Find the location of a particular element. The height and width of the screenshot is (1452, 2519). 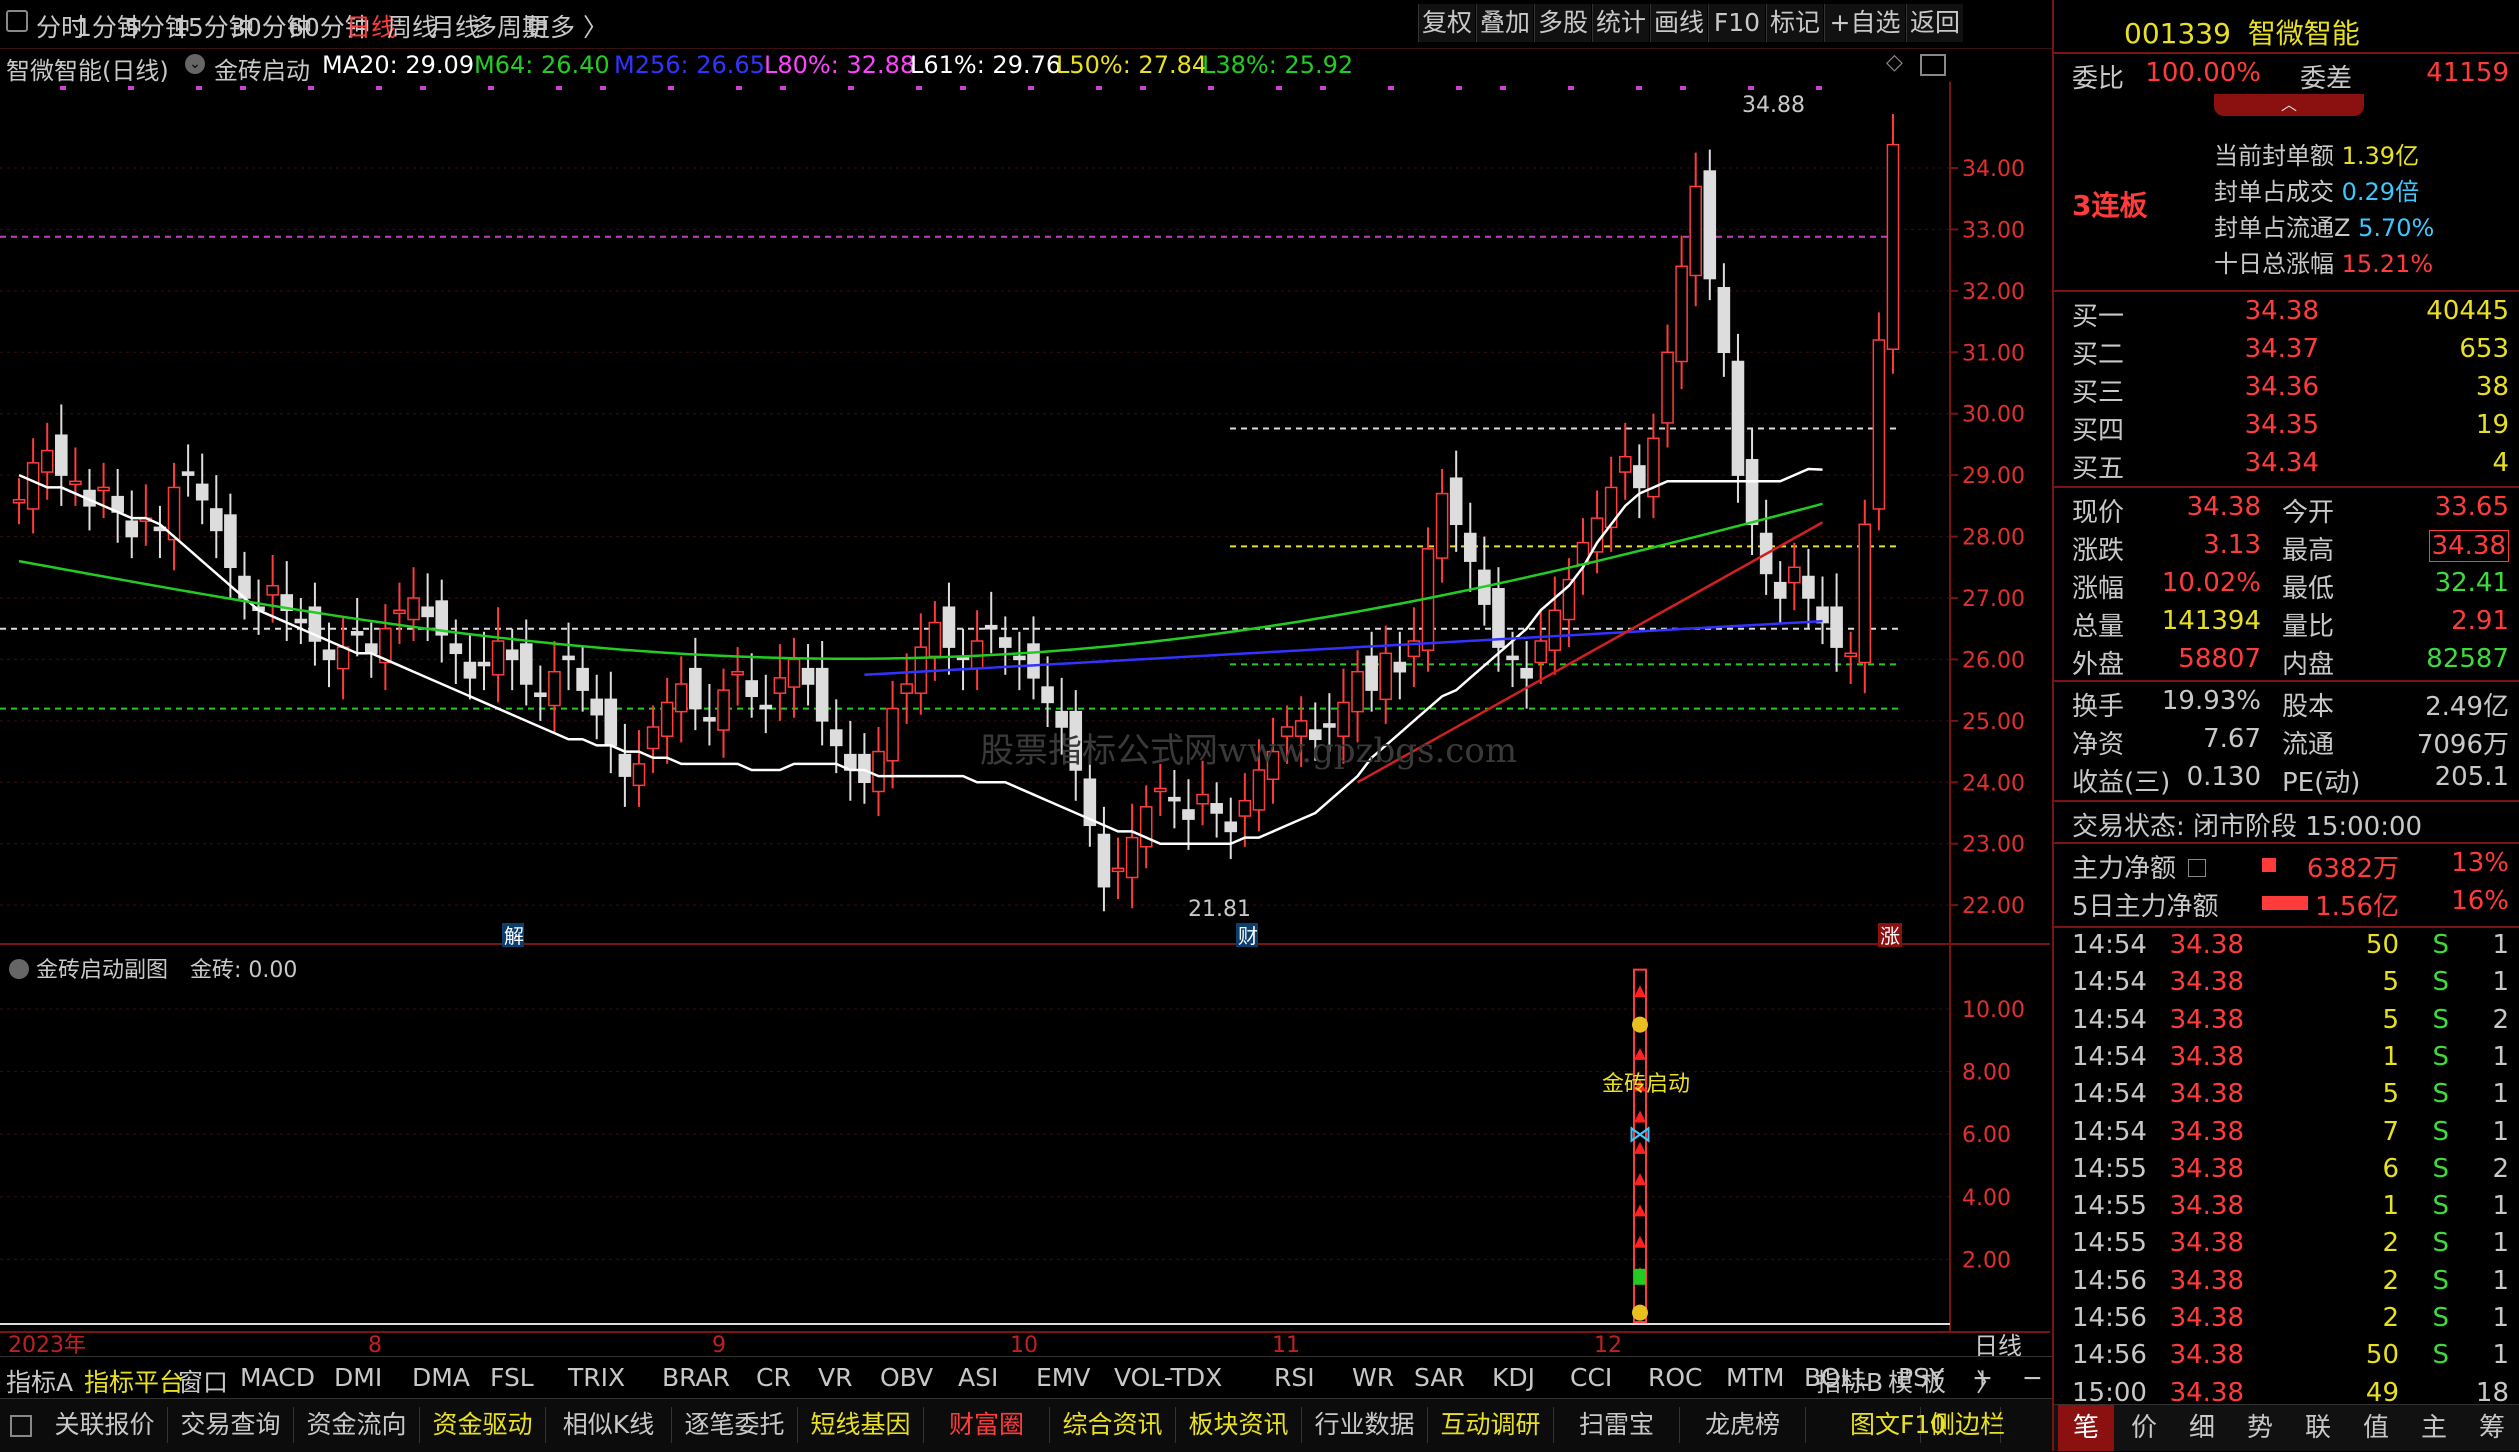

fund-row: 换手 19.93% 股本 2.49亿 is located at coordinates (2290, 704).